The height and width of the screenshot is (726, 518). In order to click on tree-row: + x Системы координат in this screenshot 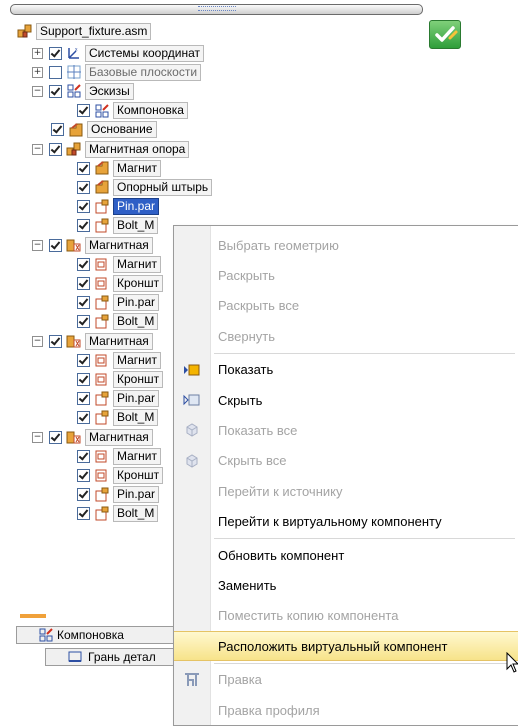, I will do `click(118, 53)`.